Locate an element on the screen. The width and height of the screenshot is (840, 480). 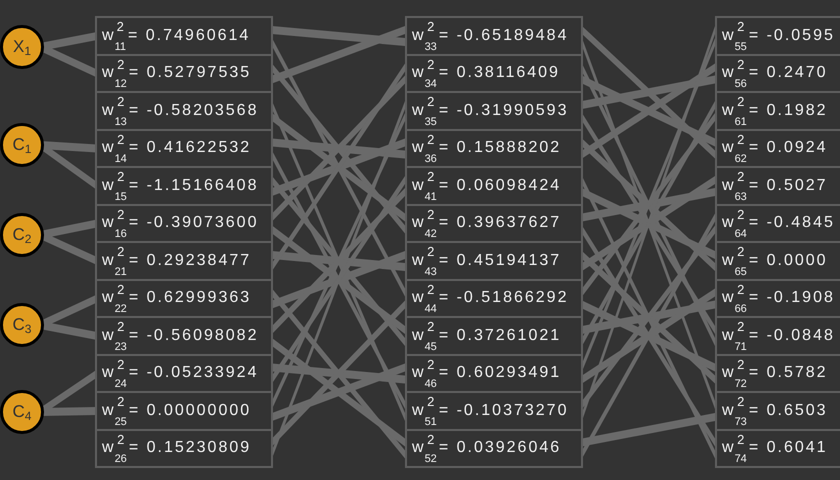
neuron-node: C$_{2}$ is located at coordinates (22, 235).